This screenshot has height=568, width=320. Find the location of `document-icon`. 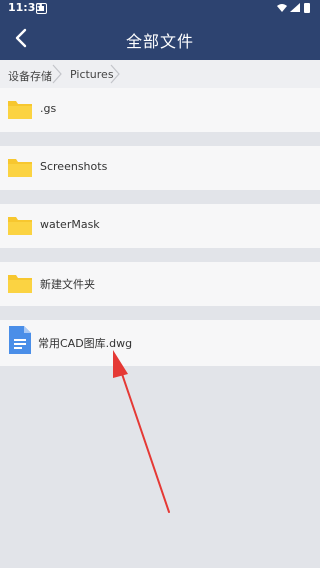

document-icon is located at coordinates (20, 340).